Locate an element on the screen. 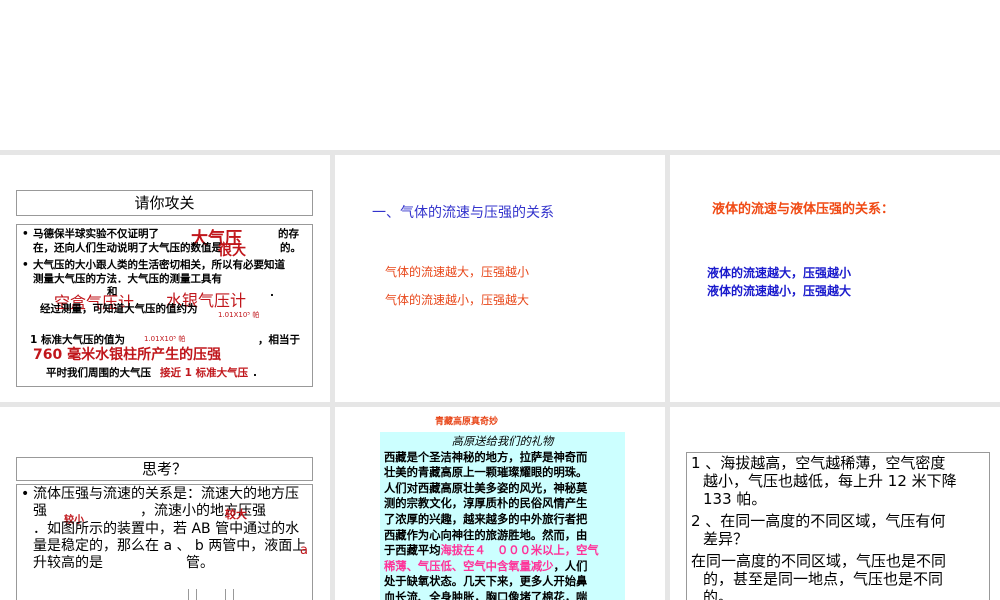 The width and height of the screenshot is (1000, 600). text: 了浓厚的兴趣，越来越多的中外旅行者把 is located at coordinates (486, 518).